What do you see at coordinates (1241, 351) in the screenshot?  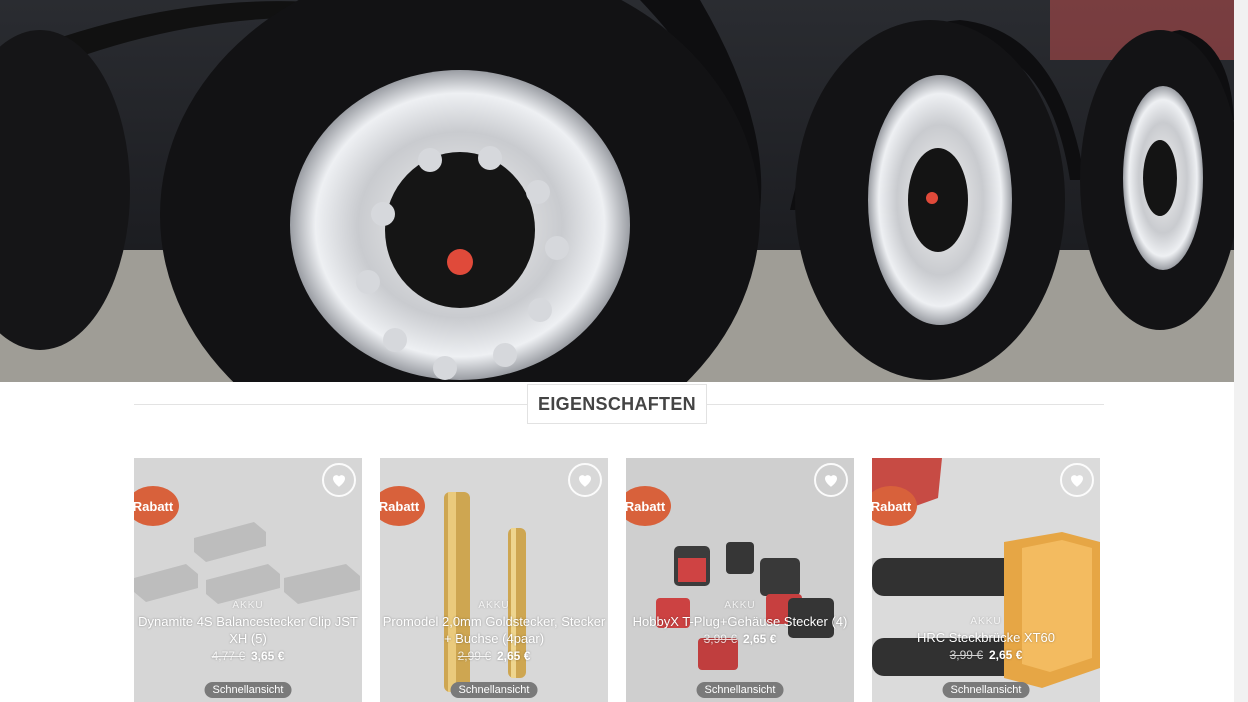 I see `page-scrollbar` at bounding box center [1241, 351].